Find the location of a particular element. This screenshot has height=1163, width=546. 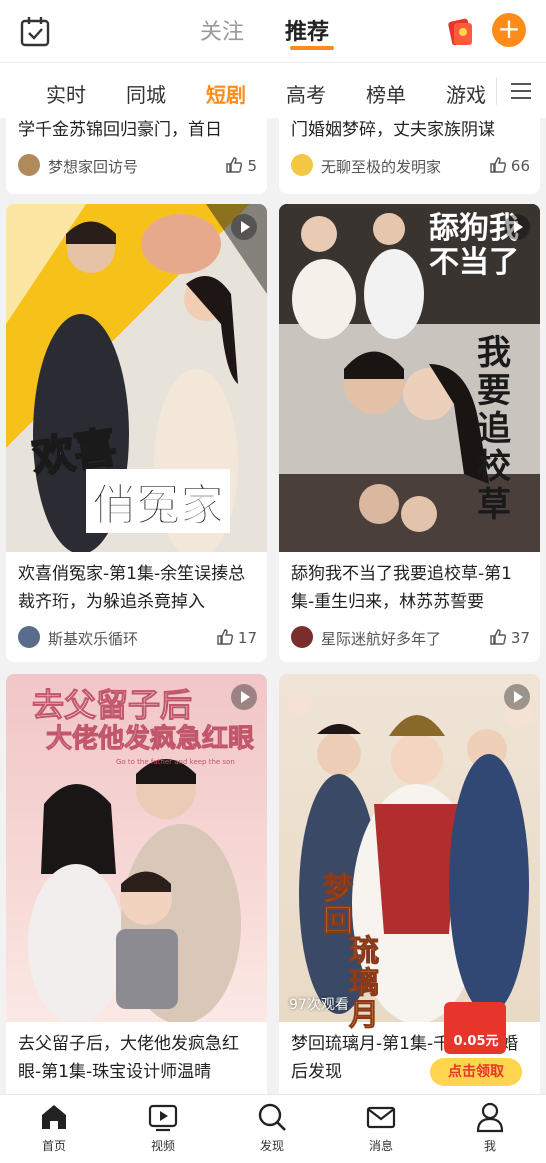

nav-label: 视频 is located at coordinates (162, 1146).